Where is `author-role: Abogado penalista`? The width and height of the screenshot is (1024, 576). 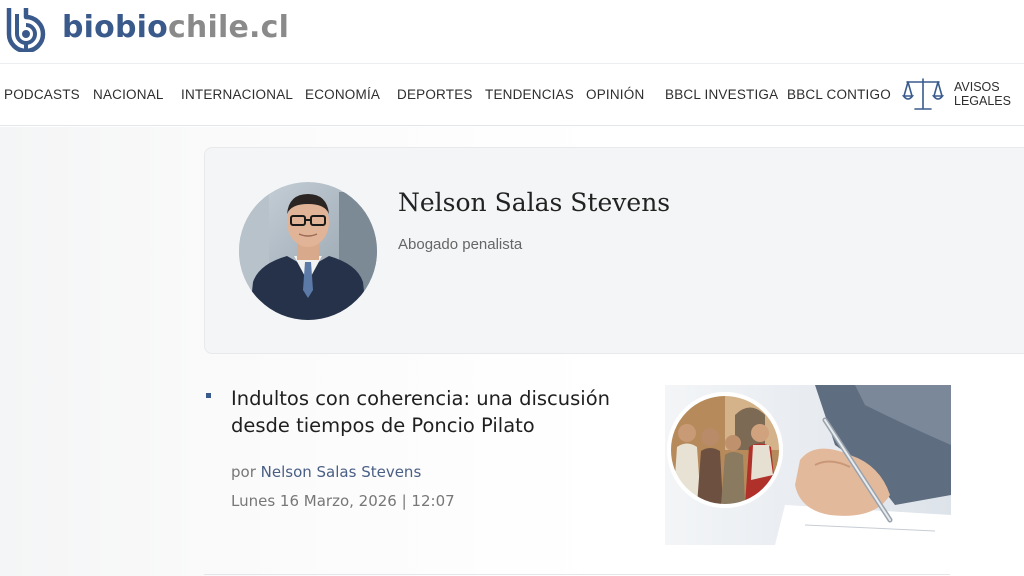 author-role: Abogado penalista is located at coordinates (460, 244).